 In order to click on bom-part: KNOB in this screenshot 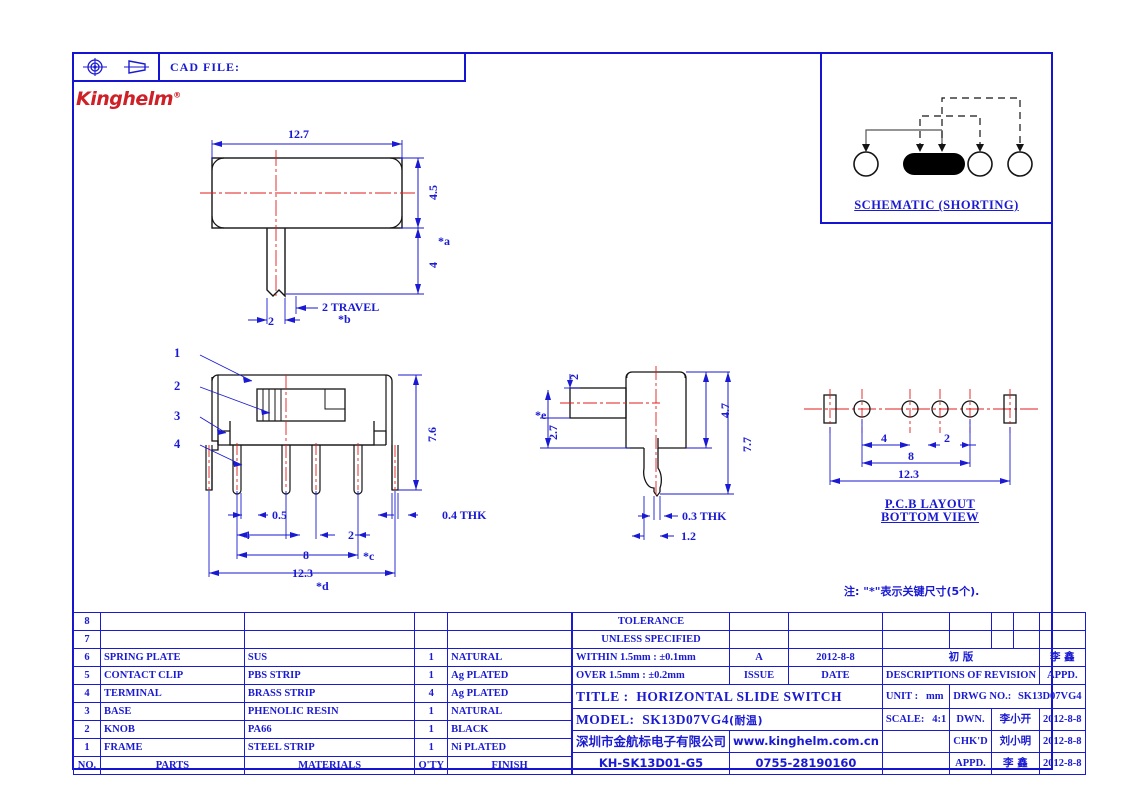, I will do `click(172, 729)`.